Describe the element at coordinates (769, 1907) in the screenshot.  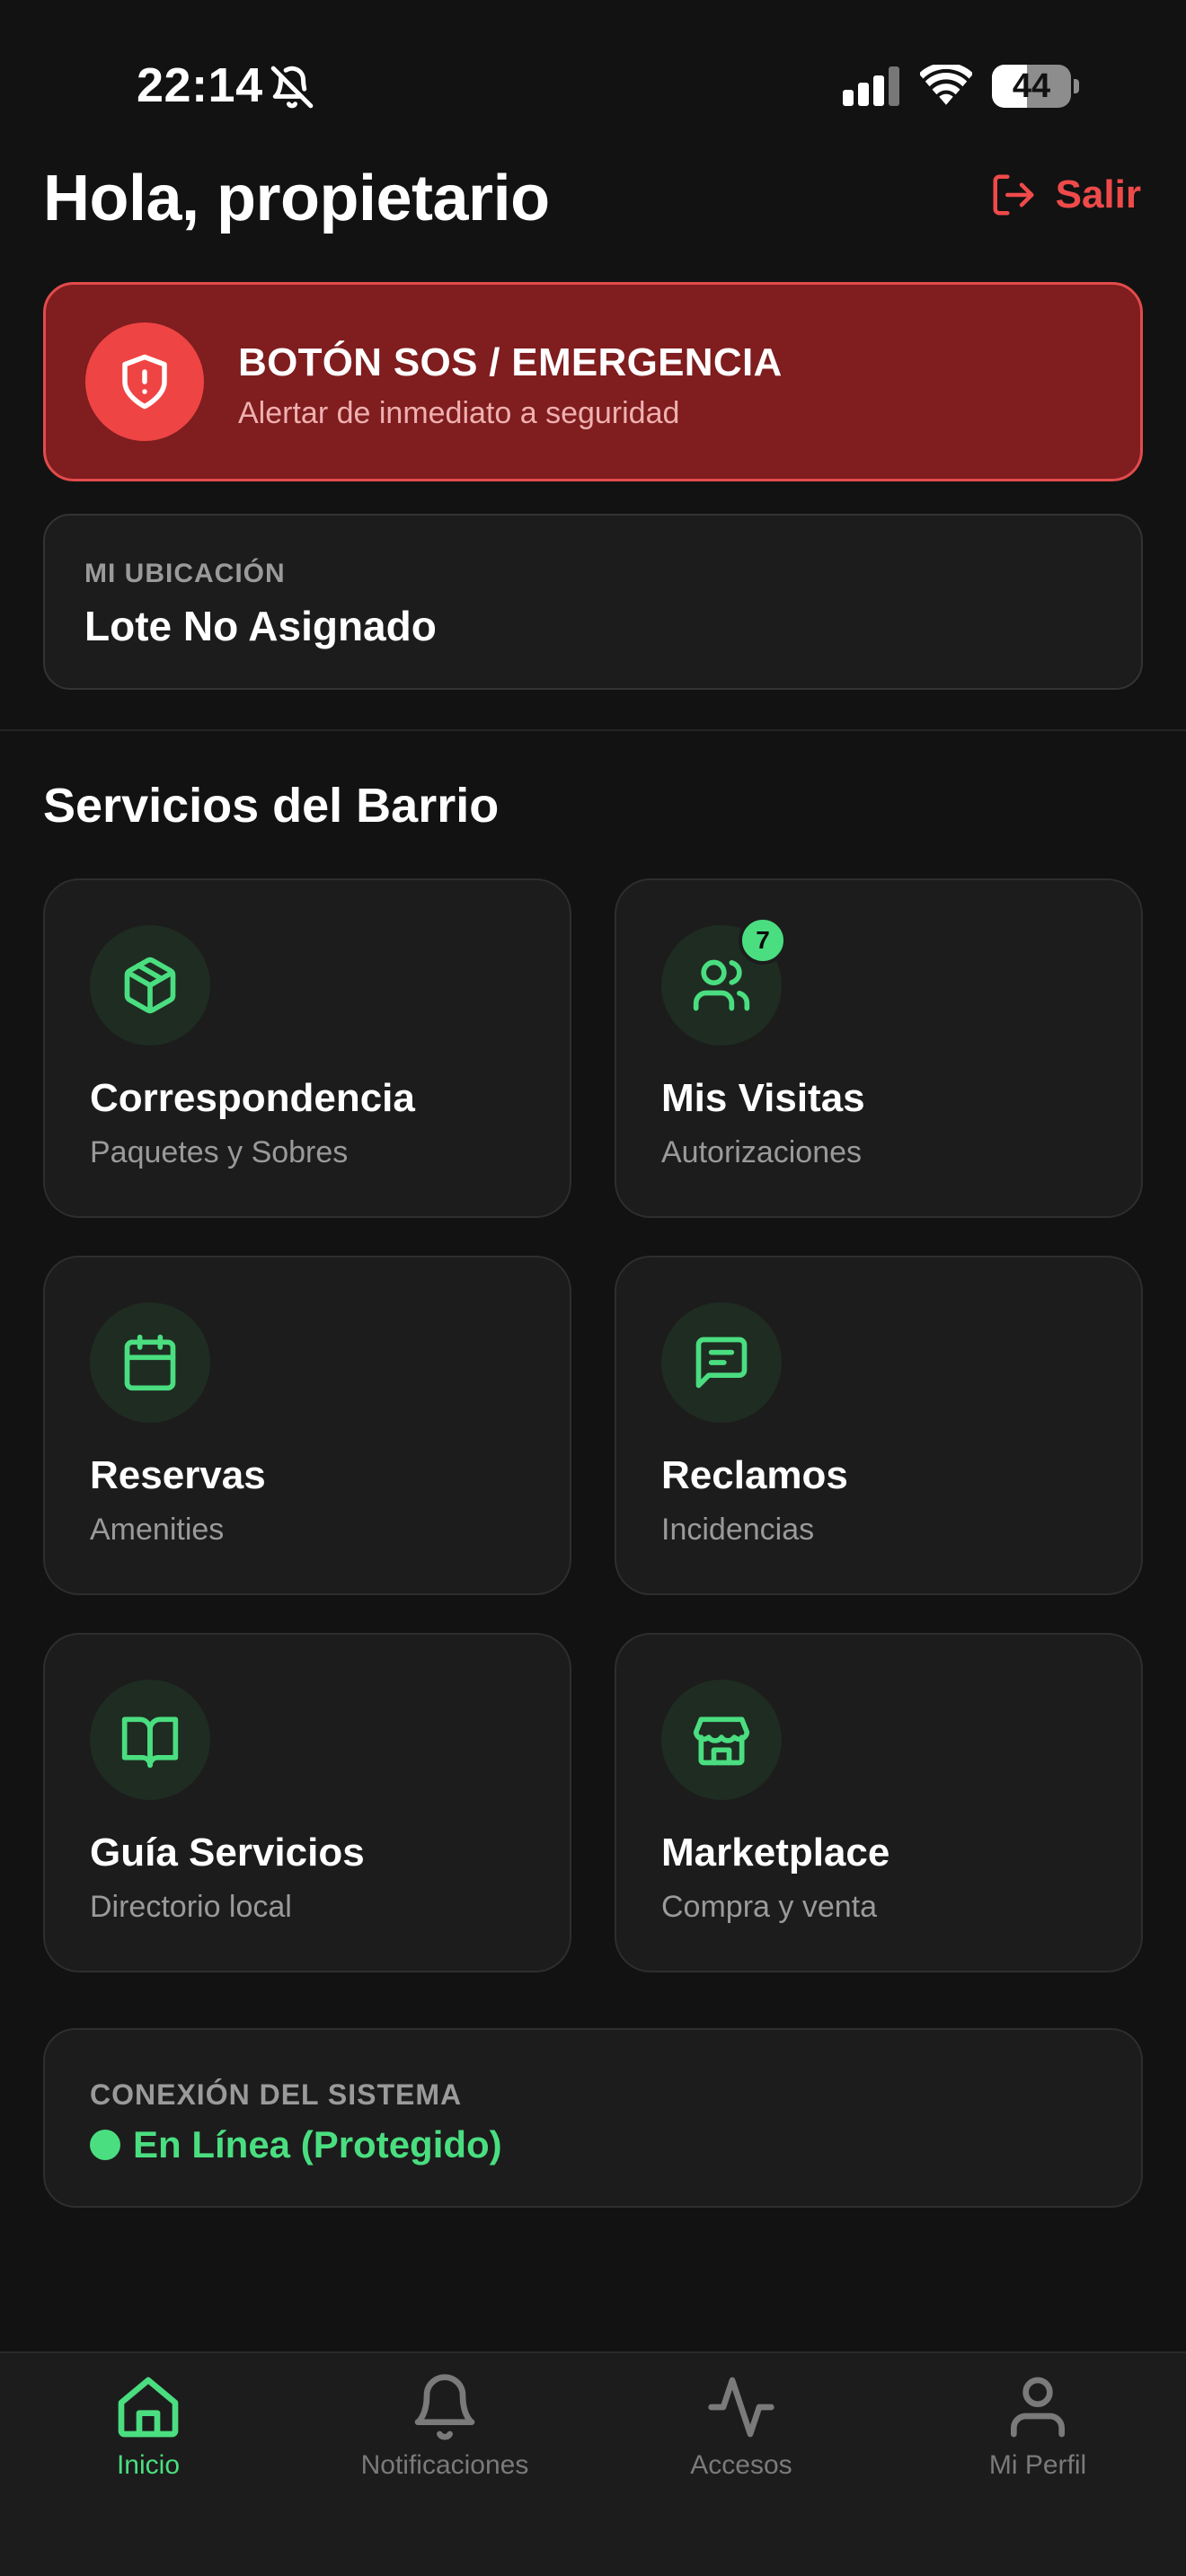
I see `card-subtitle: Compra y venta` at that location.